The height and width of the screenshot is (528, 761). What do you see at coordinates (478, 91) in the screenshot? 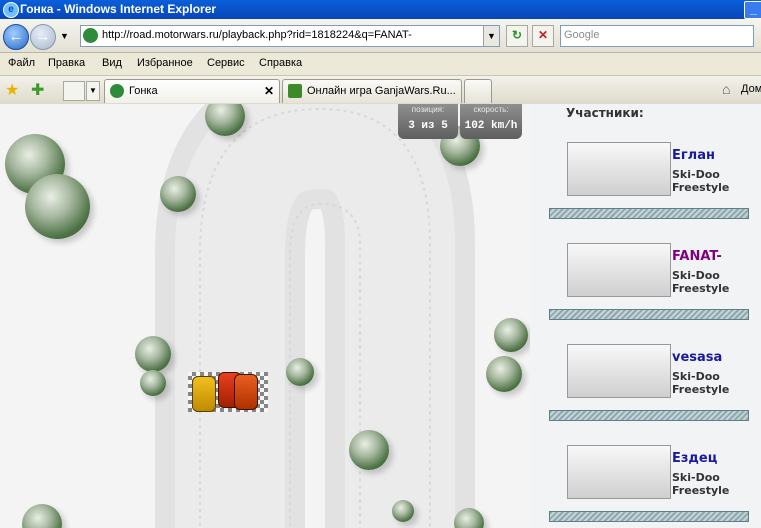
I see `new-tab-button` at bounding box center [478, 91].